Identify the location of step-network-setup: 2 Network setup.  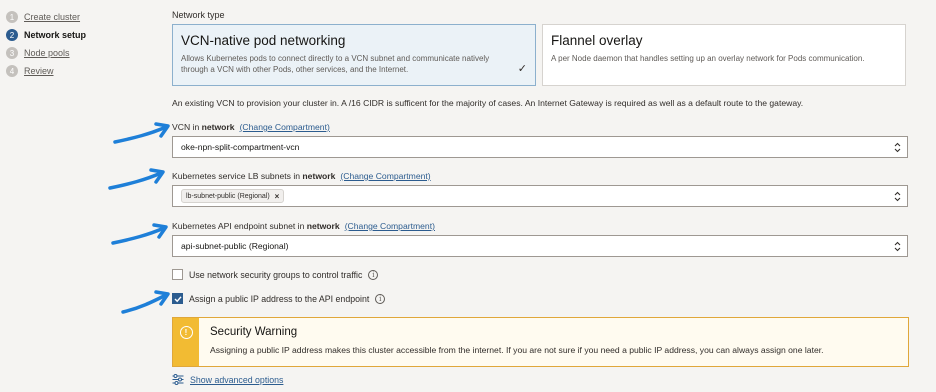
(76, 35).